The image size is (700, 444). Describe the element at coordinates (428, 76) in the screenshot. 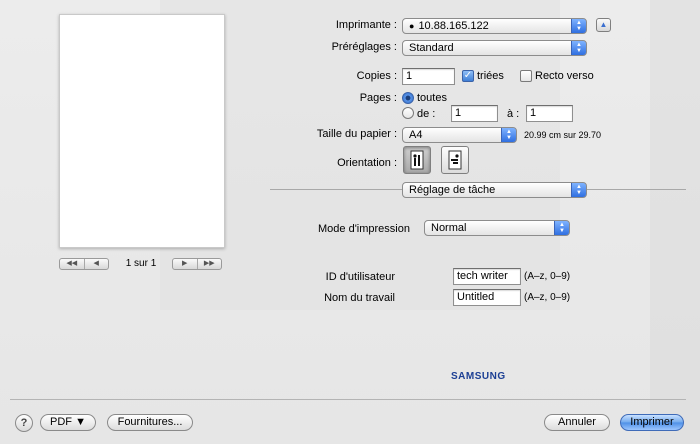

I see `copies-field: 1` at that location.